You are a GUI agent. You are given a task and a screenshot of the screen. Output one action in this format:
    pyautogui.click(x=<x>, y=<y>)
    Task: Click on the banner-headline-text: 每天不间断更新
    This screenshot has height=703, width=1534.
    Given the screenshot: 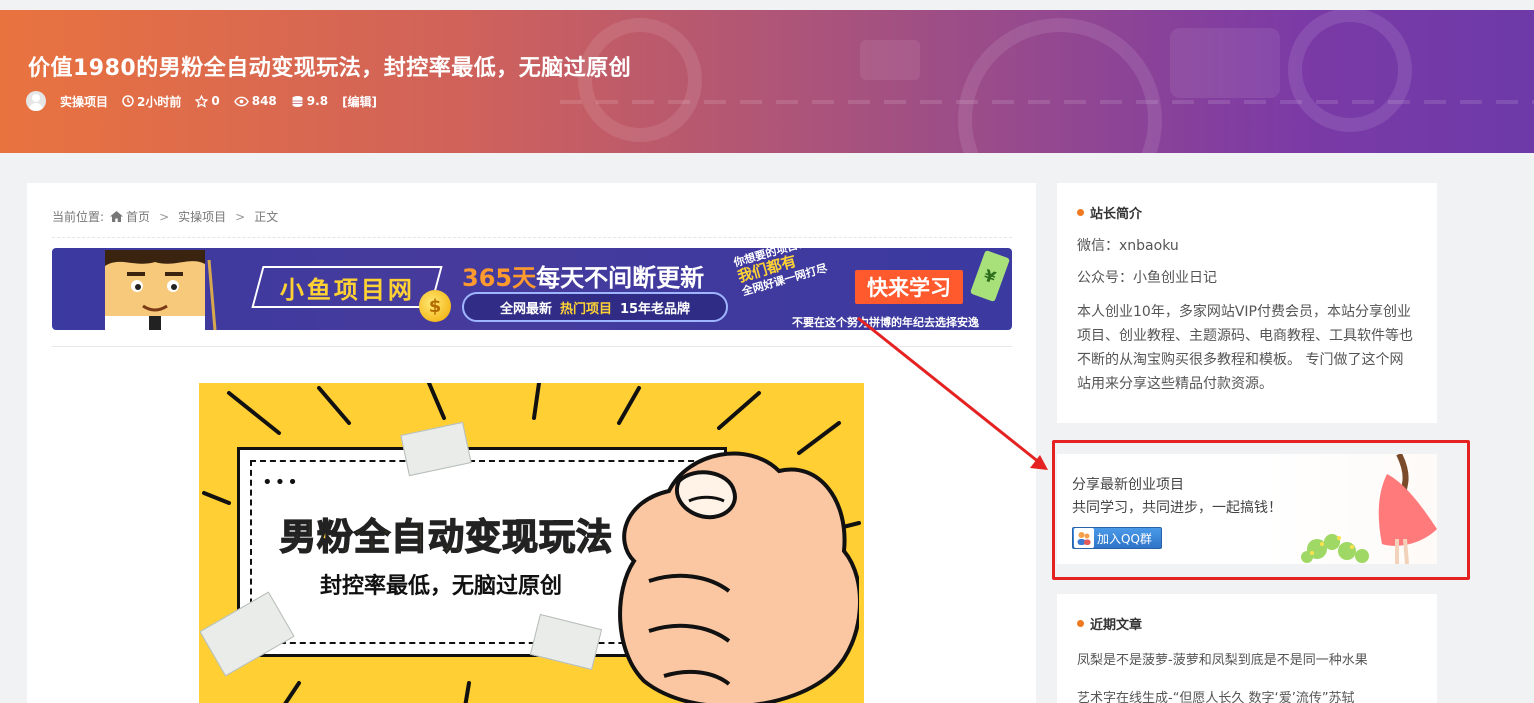 What is the action you would take?
    pyautogui.click(x=620, y=278)
    